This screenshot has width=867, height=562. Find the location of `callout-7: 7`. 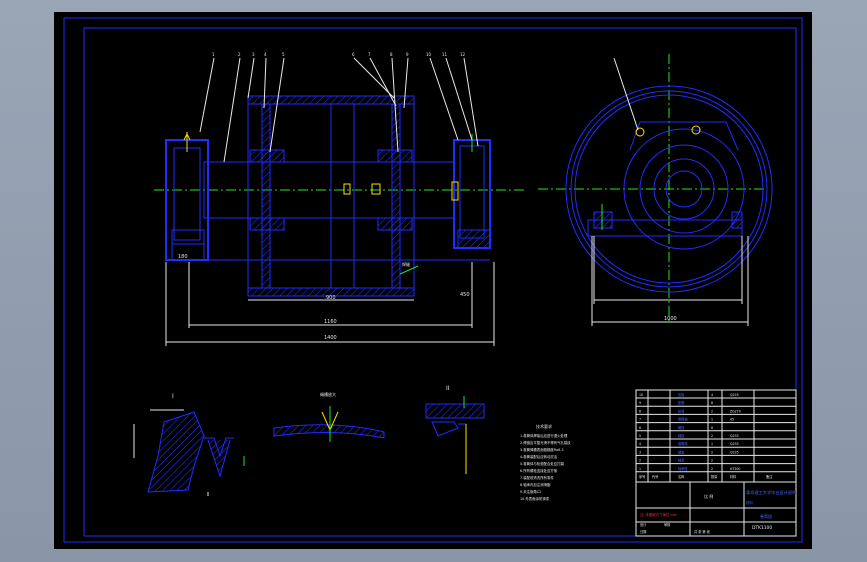

callout-7: 7 is located at coordinates (369, 54).